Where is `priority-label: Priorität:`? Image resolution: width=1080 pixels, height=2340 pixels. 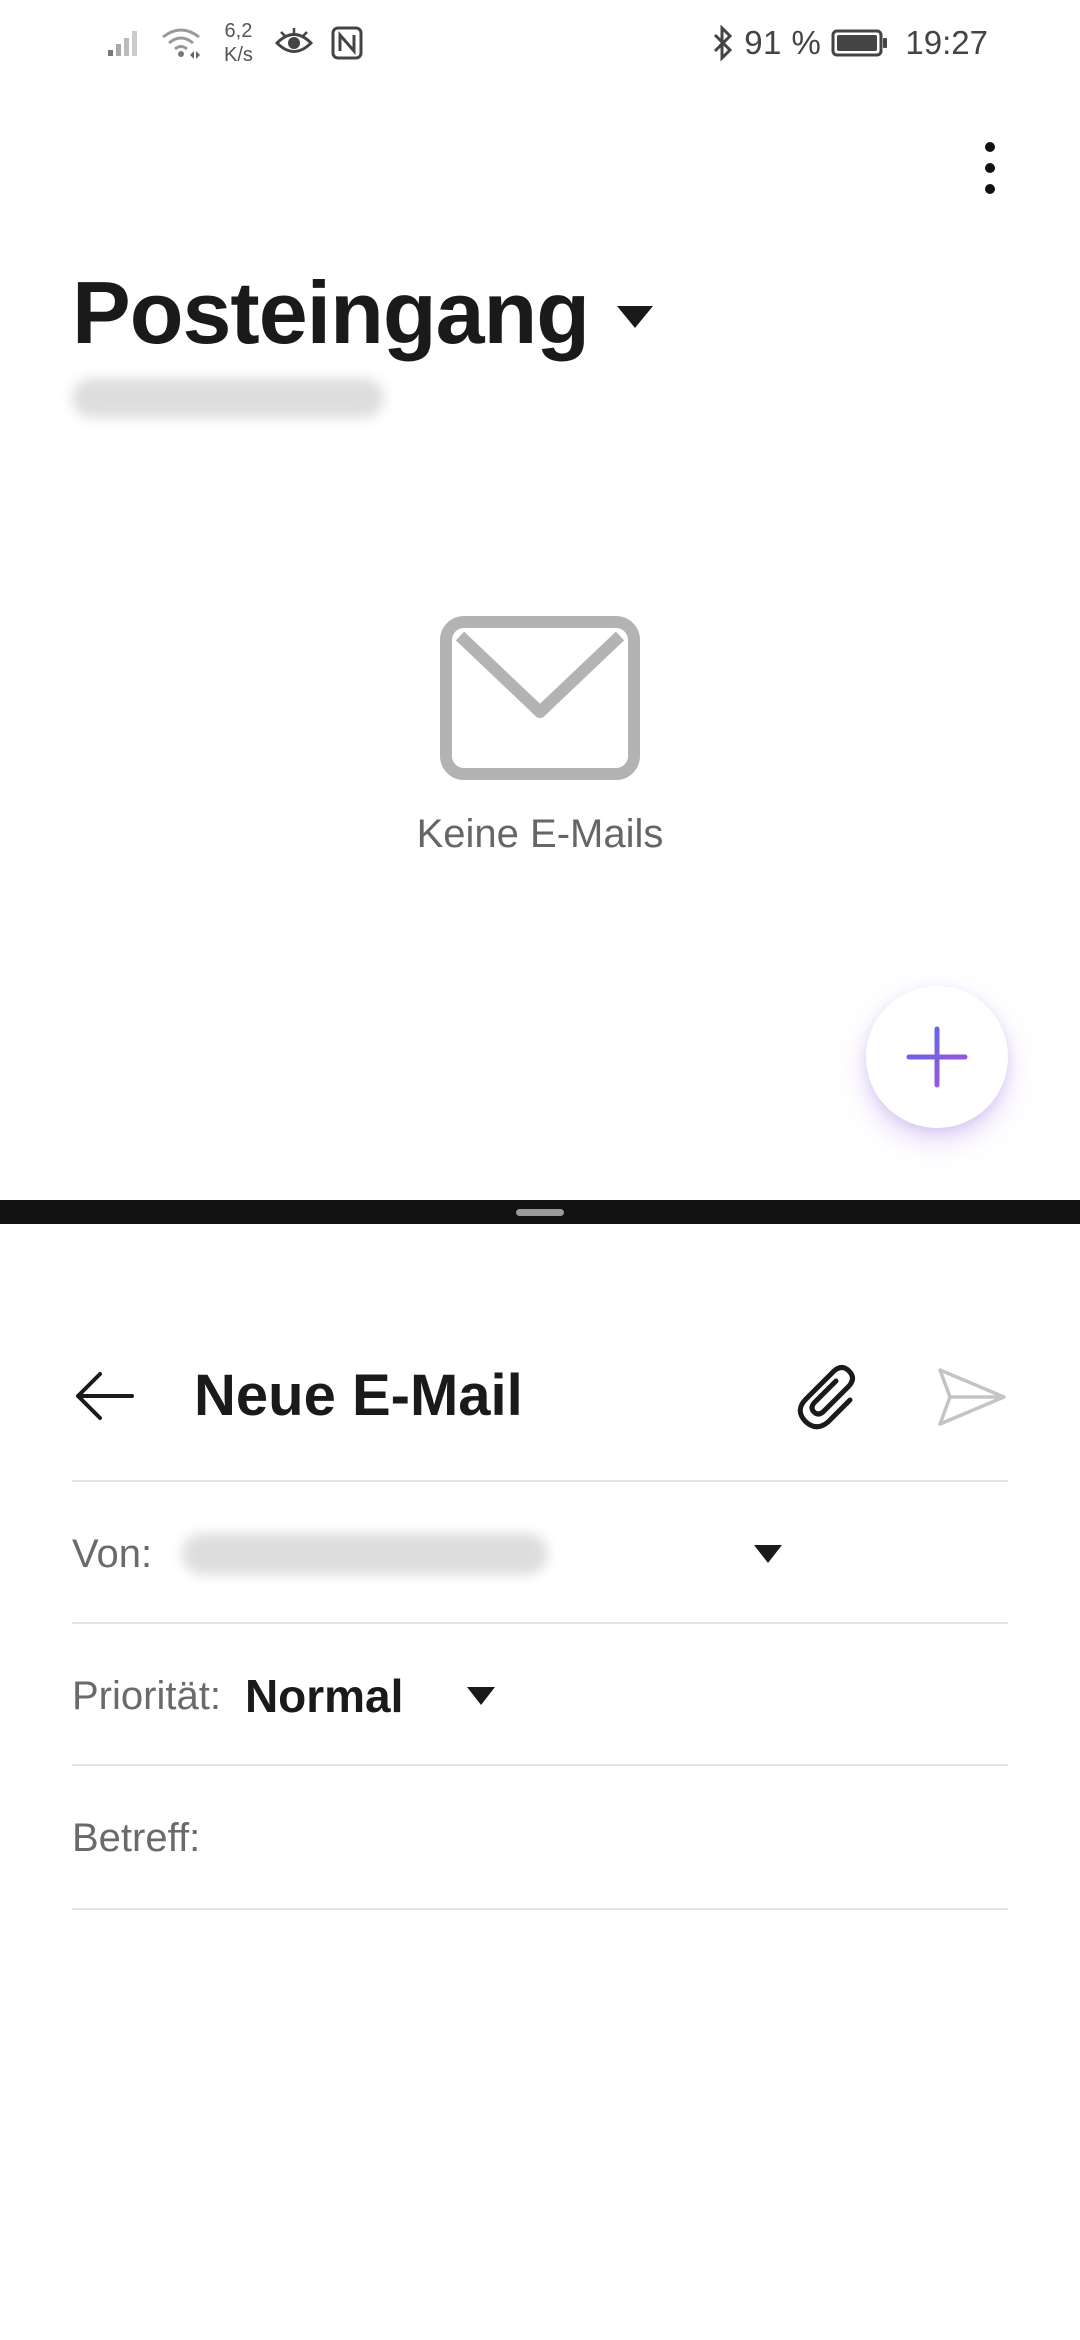 priority-label: Priorität: is located at coordinates (146, 1695).